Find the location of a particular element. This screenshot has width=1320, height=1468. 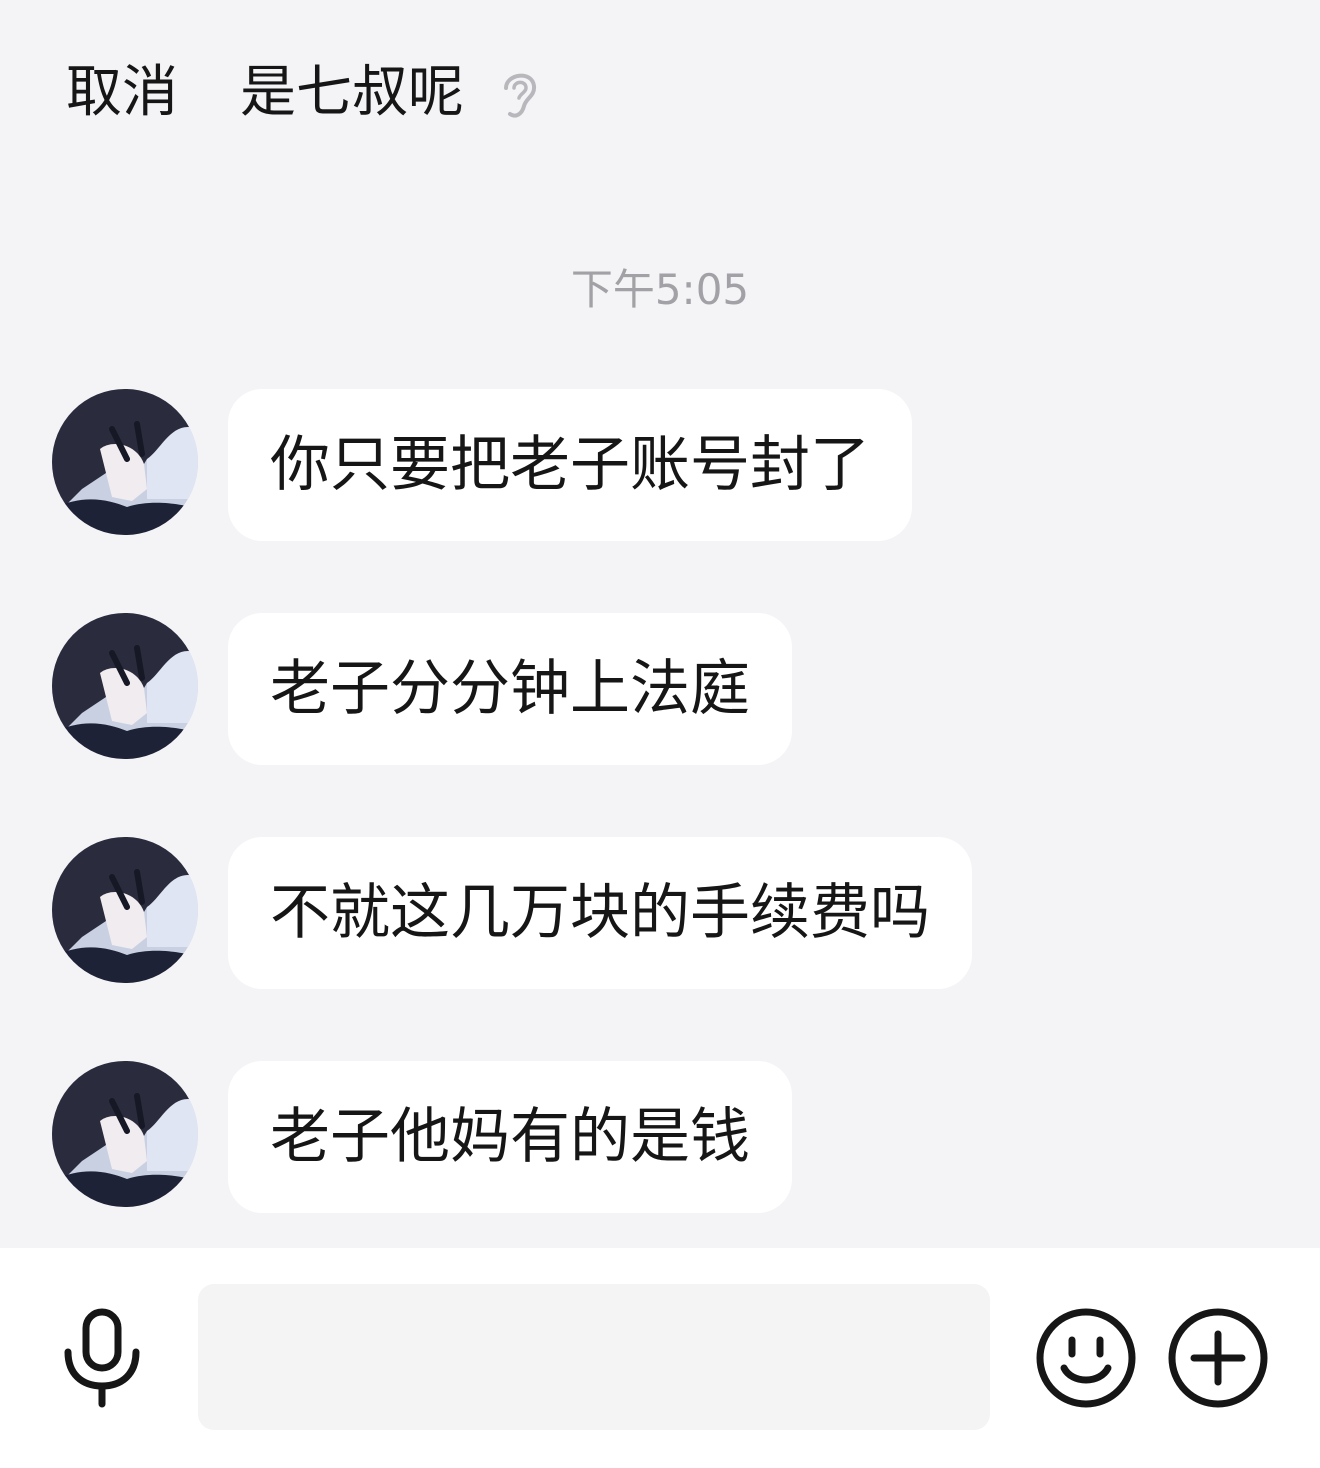

message-bubble: 老子他妈有的是钱 is located at coordinates (510, 1137).